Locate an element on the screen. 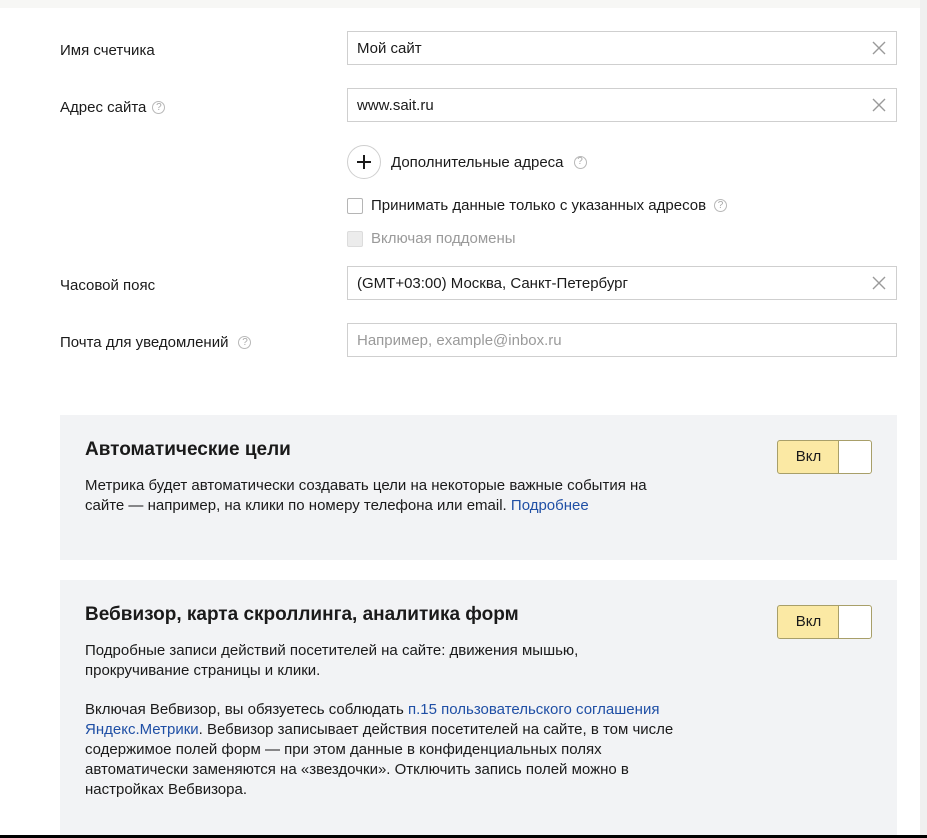 The width and height of the screenshot is (927, 838). auto-goals-title: Автоматические цели is located at coordinates (188, 449).